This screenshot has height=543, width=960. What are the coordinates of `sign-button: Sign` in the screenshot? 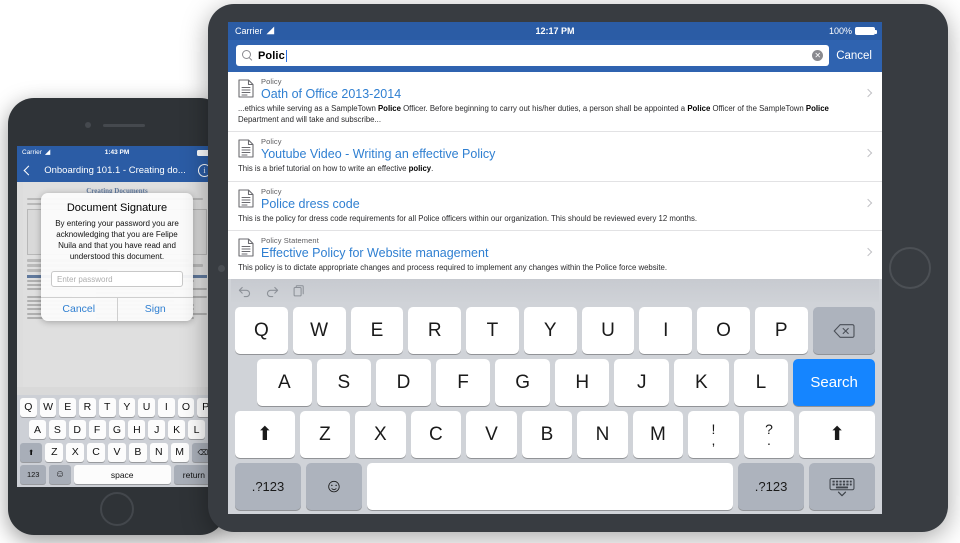 It's located at (155, 309).